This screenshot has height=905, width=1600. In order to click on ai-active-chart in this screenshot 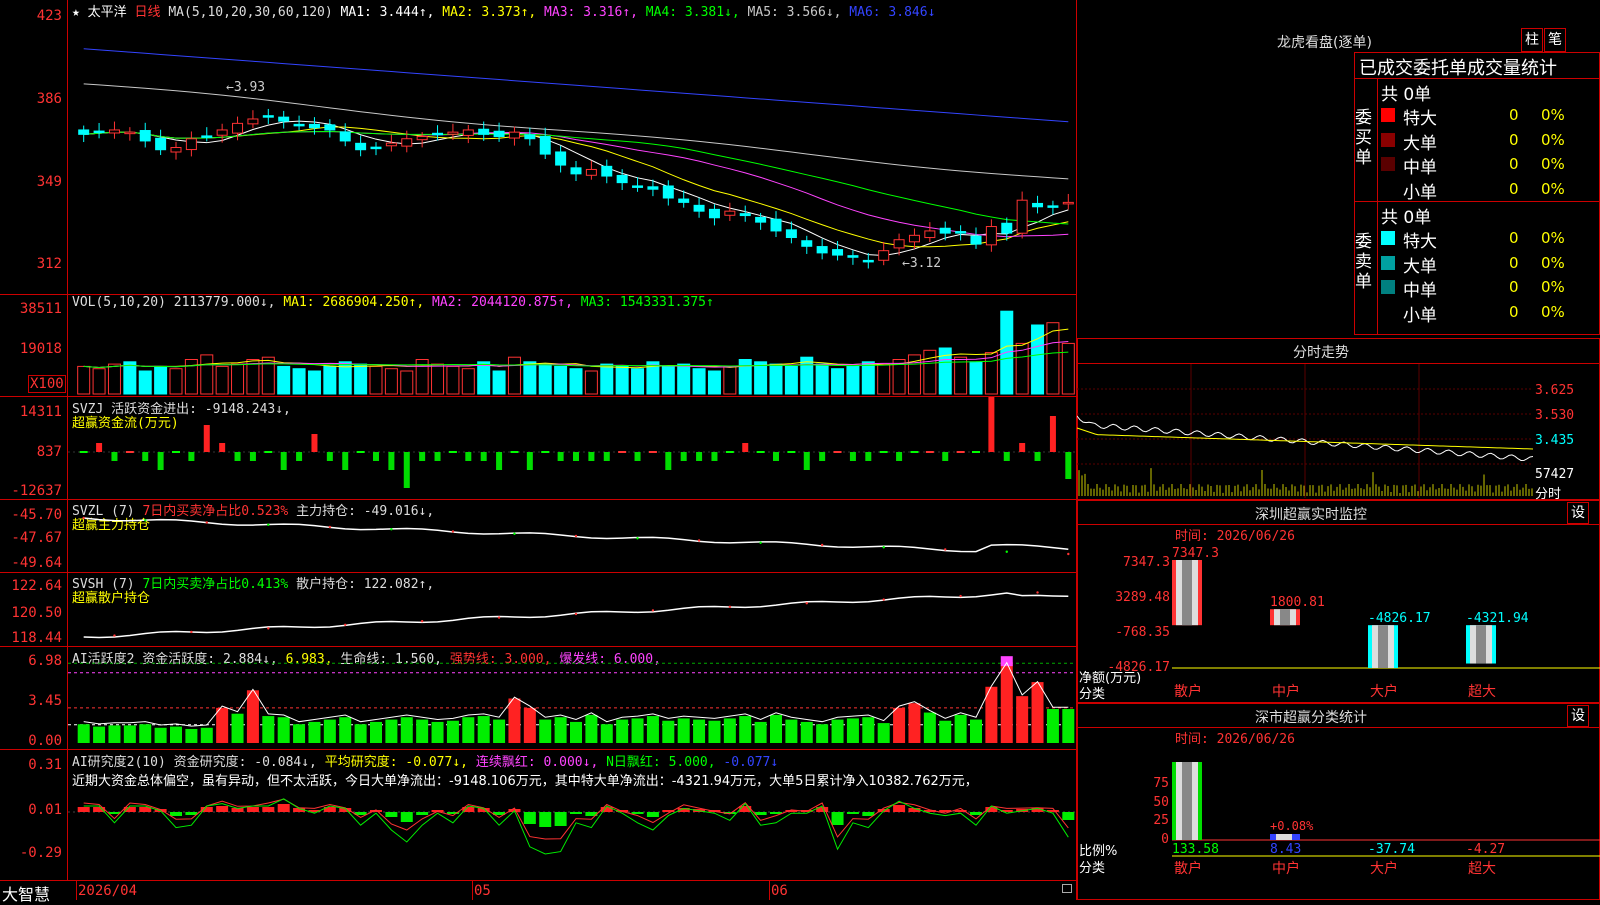, I will do `click(572, 698)`.